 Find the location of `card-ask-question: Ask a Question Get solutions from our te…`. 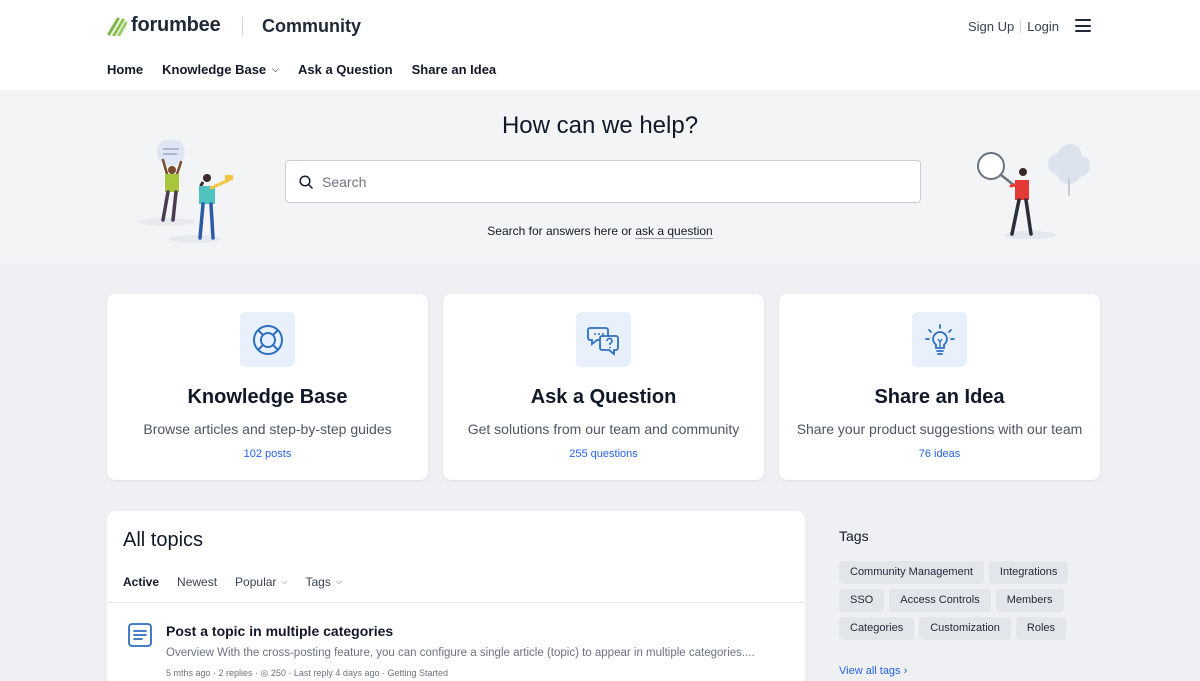

card-ask-question: Ask a Question Get solutions from our te… is located at coordinates (603, 387).